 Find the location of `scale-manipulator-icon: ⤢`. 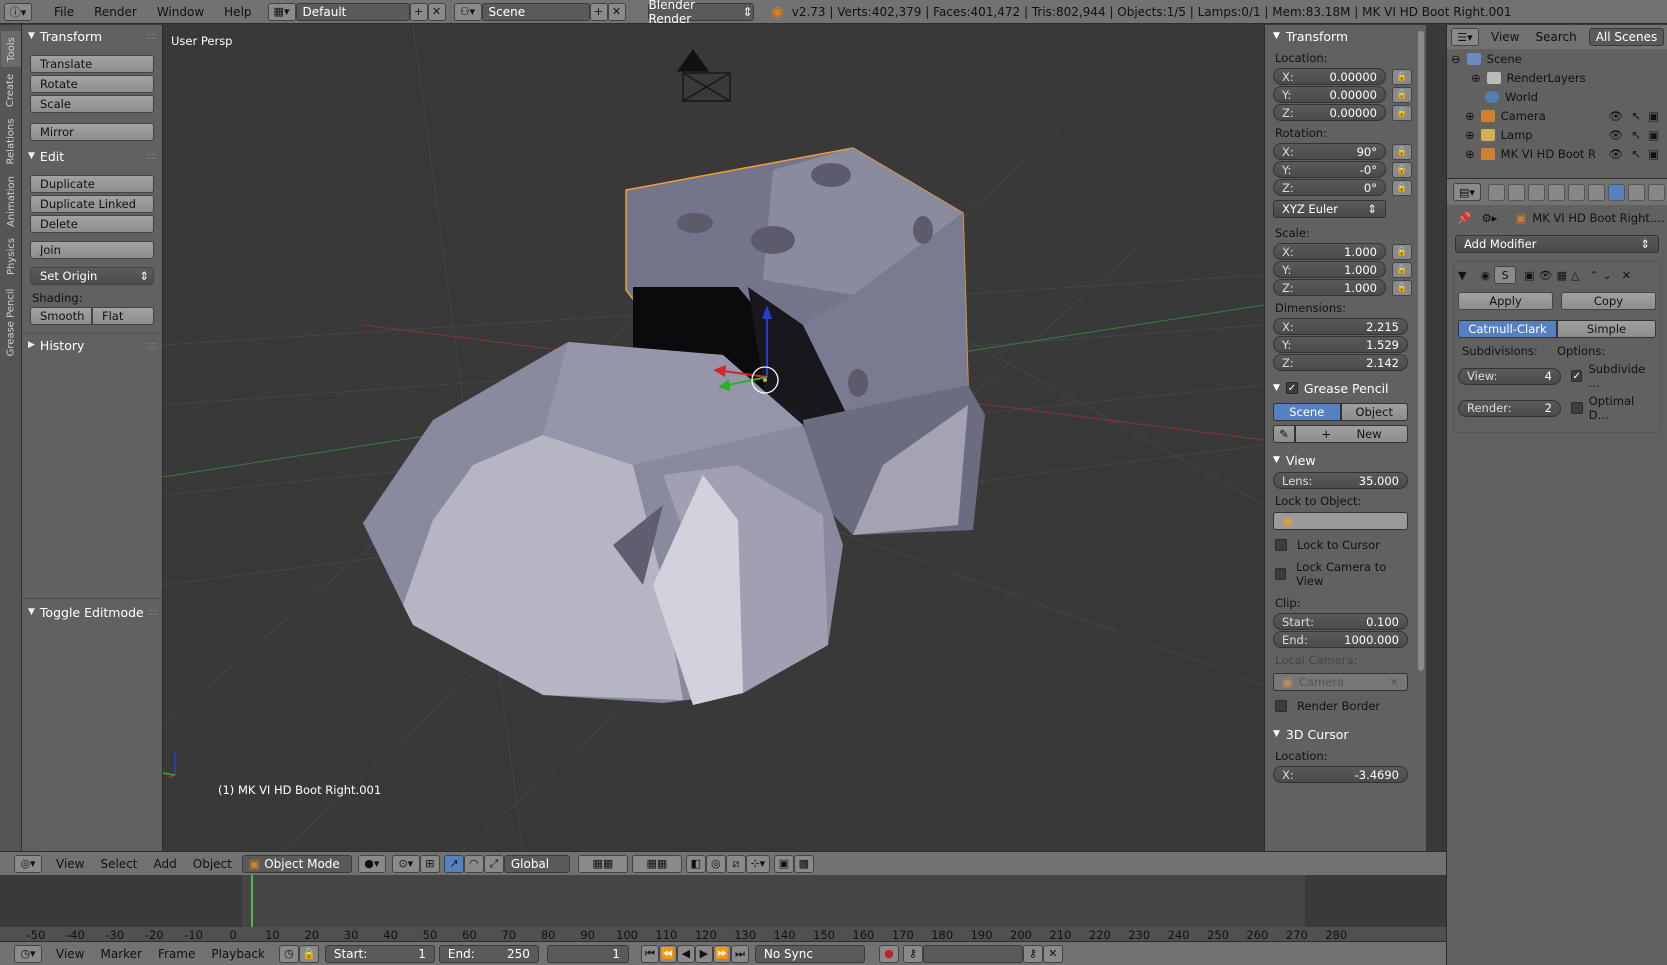

scale-manipulator-icon: ⤢ is located at coordinates (493, 863).